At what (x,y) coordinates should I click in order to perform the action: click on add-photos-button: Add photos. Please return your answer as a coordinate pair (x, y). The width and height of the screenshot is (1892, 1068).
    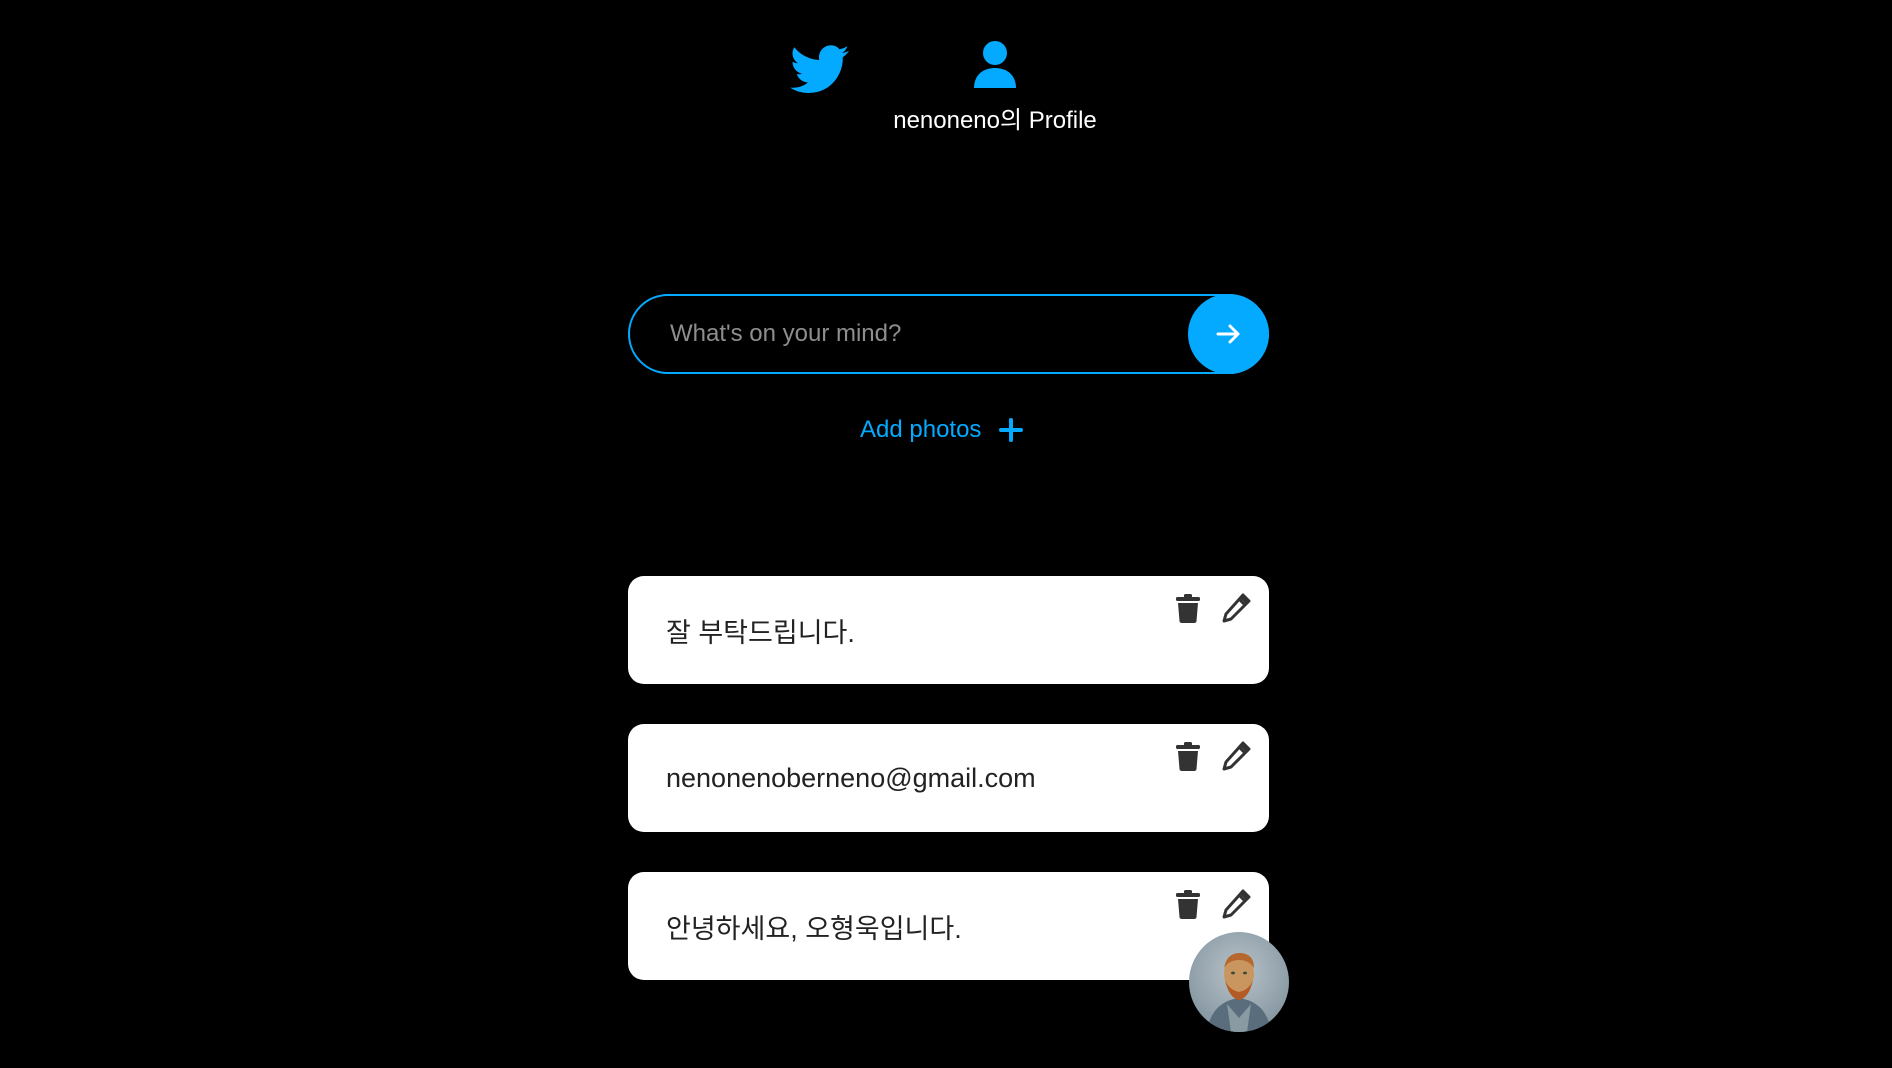
    Looking at the image, I should click on (942, 430).